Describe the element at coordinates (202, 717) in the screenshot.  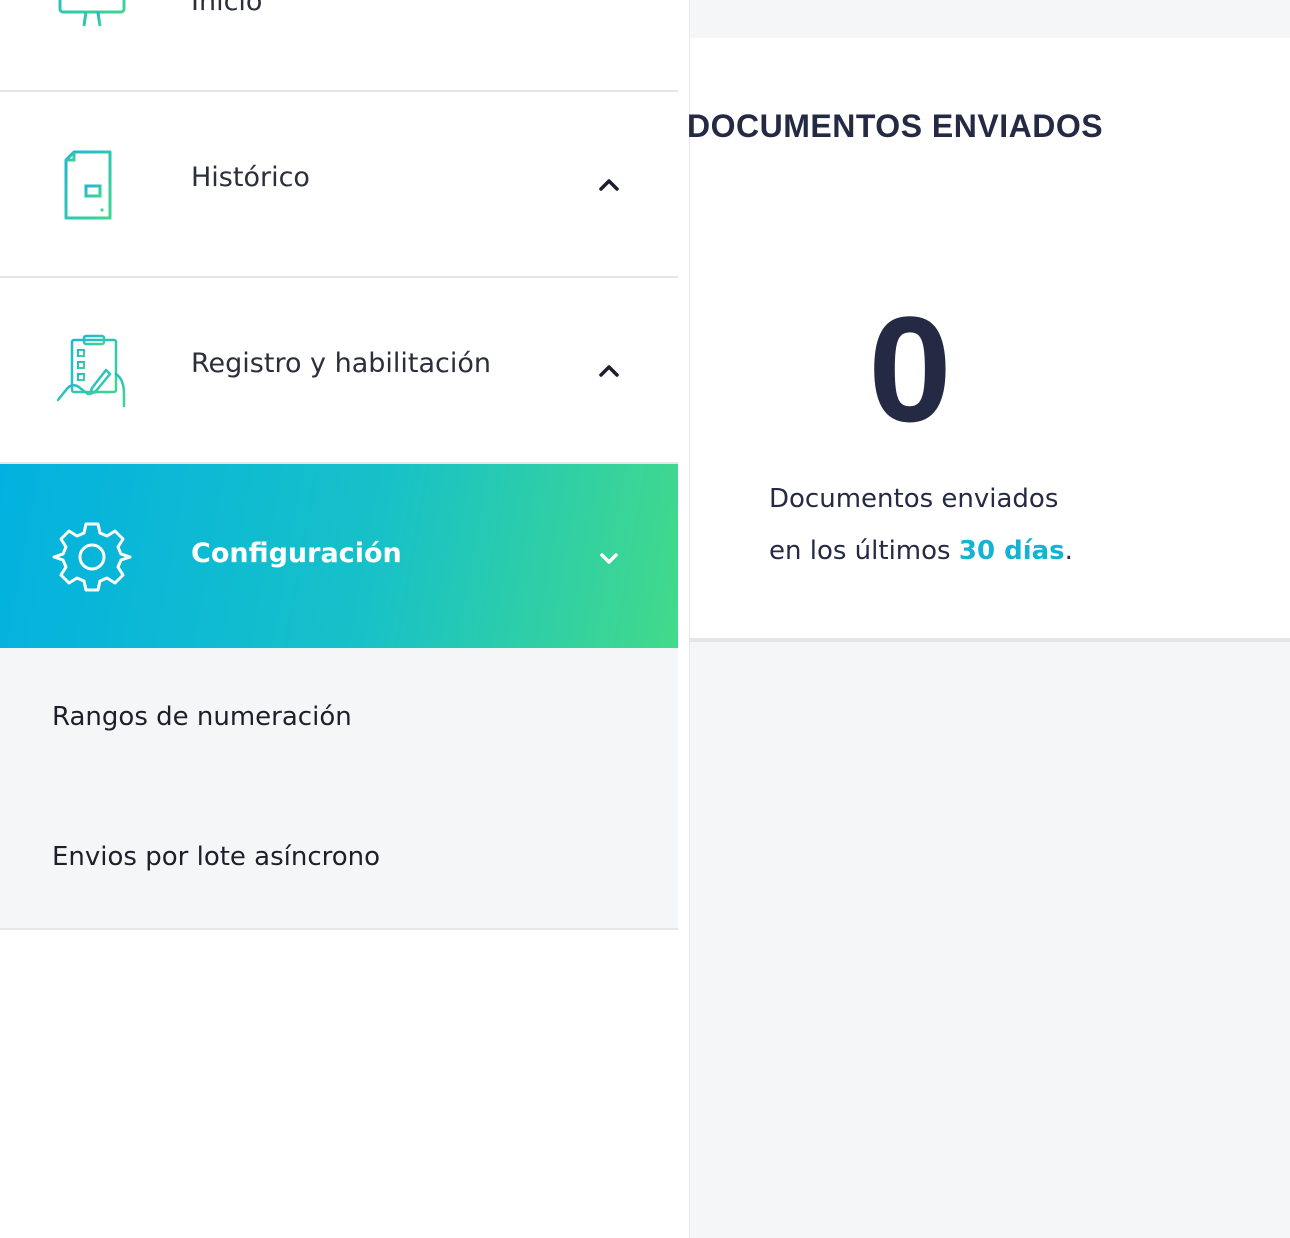
I see `submenu-item-rangos-numeracion: Rangos de numeración` at that location.